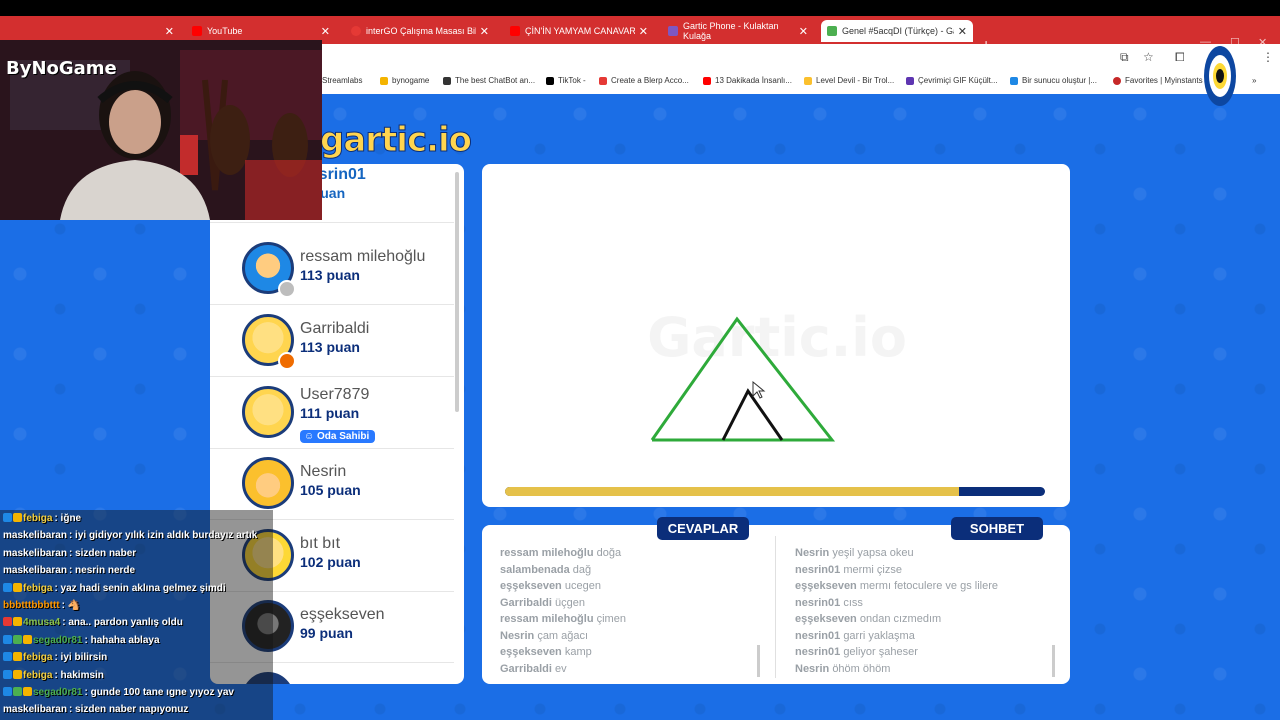 Image resolution: width=1280 pixels, height=720 pixels. I want to click on gartic-phone-icon, so click(673, 31).